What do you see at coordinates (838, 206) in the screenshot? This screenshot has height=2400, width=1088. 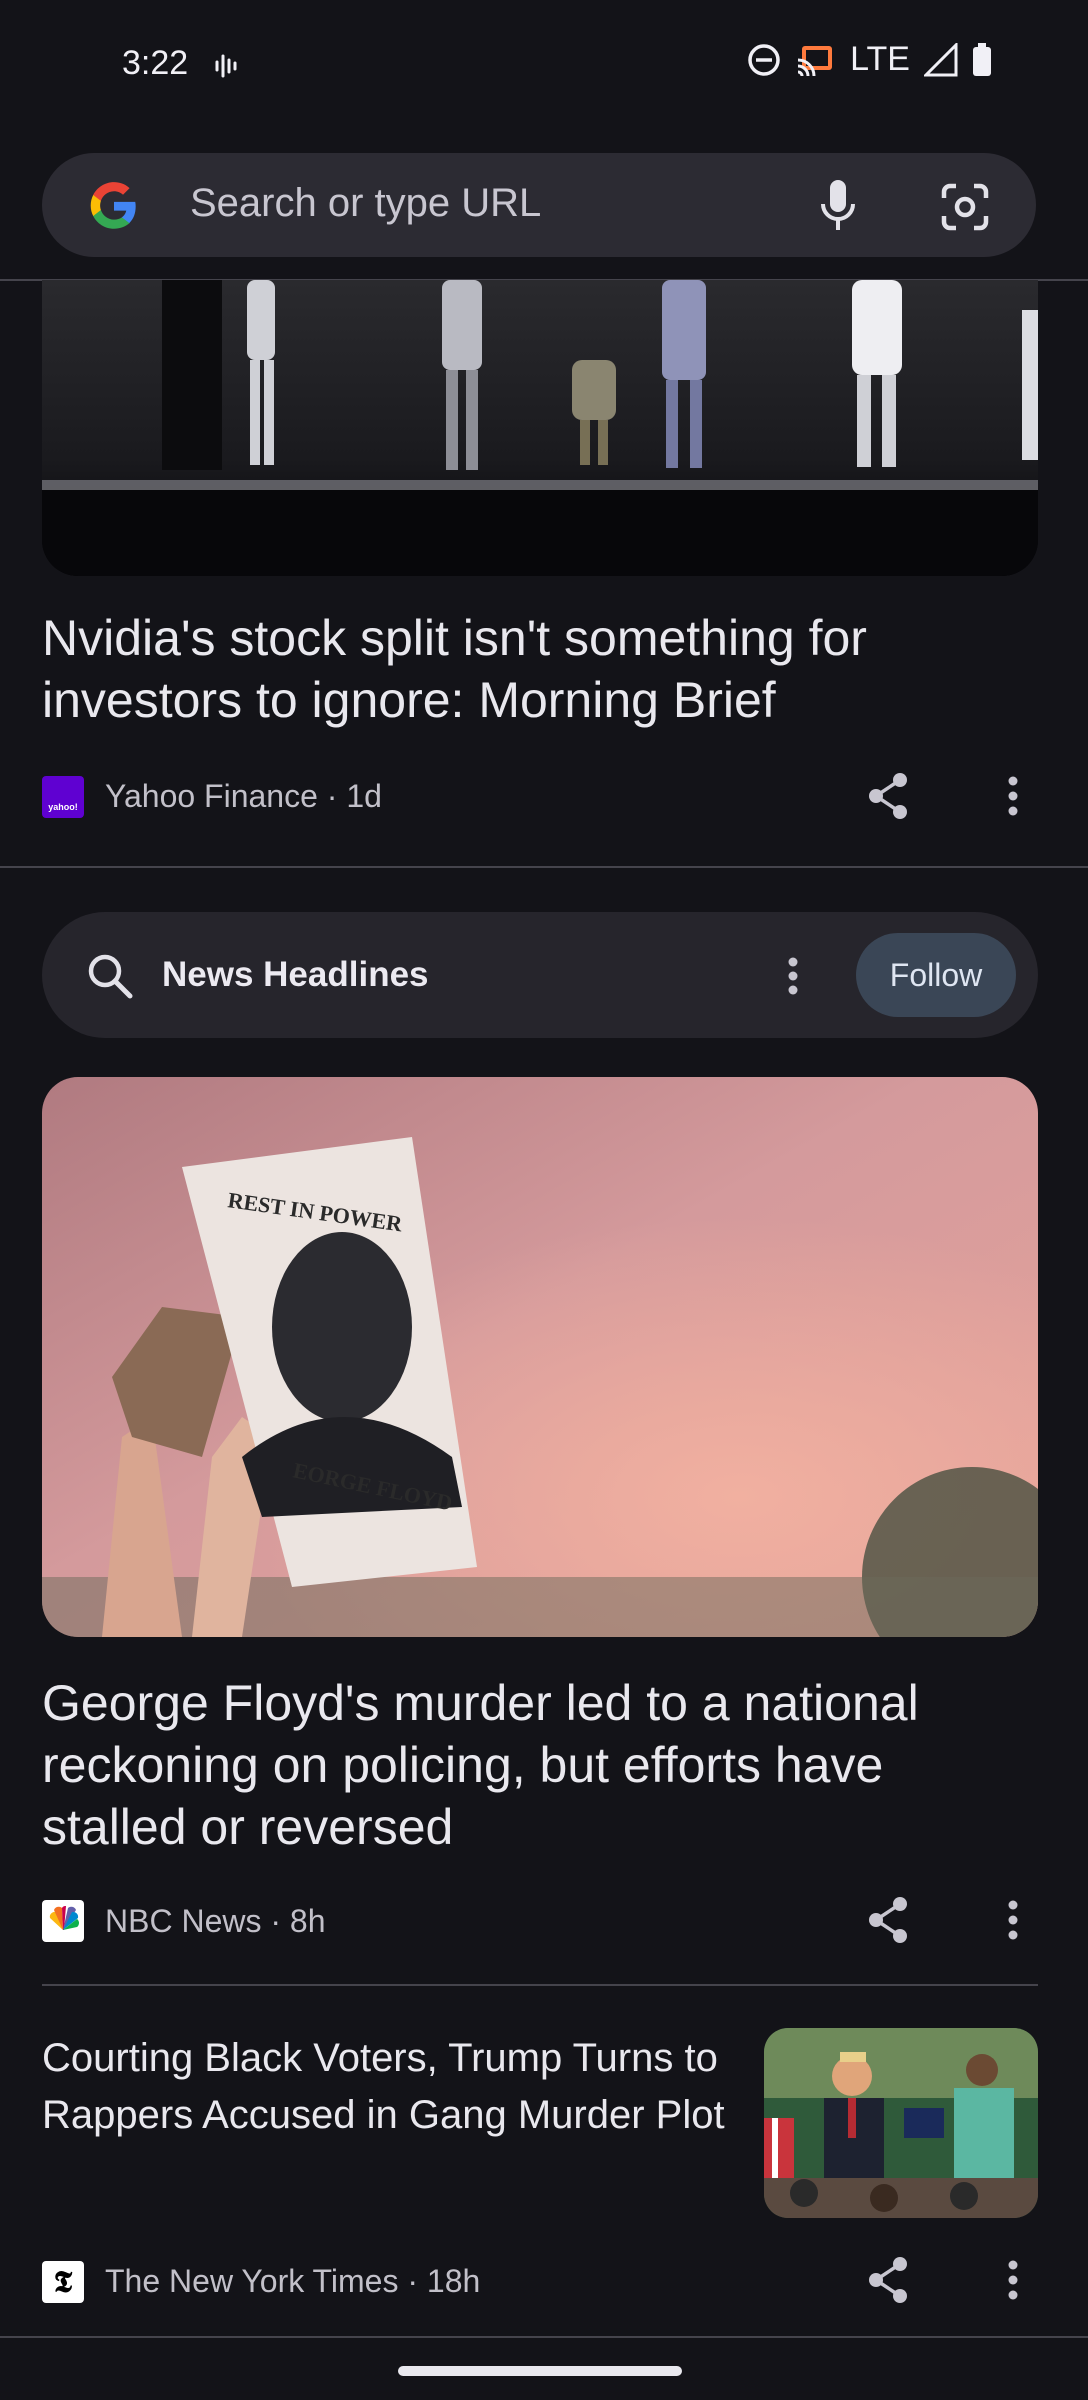 I see `microphone-icon` at bounding box center [838, 206].